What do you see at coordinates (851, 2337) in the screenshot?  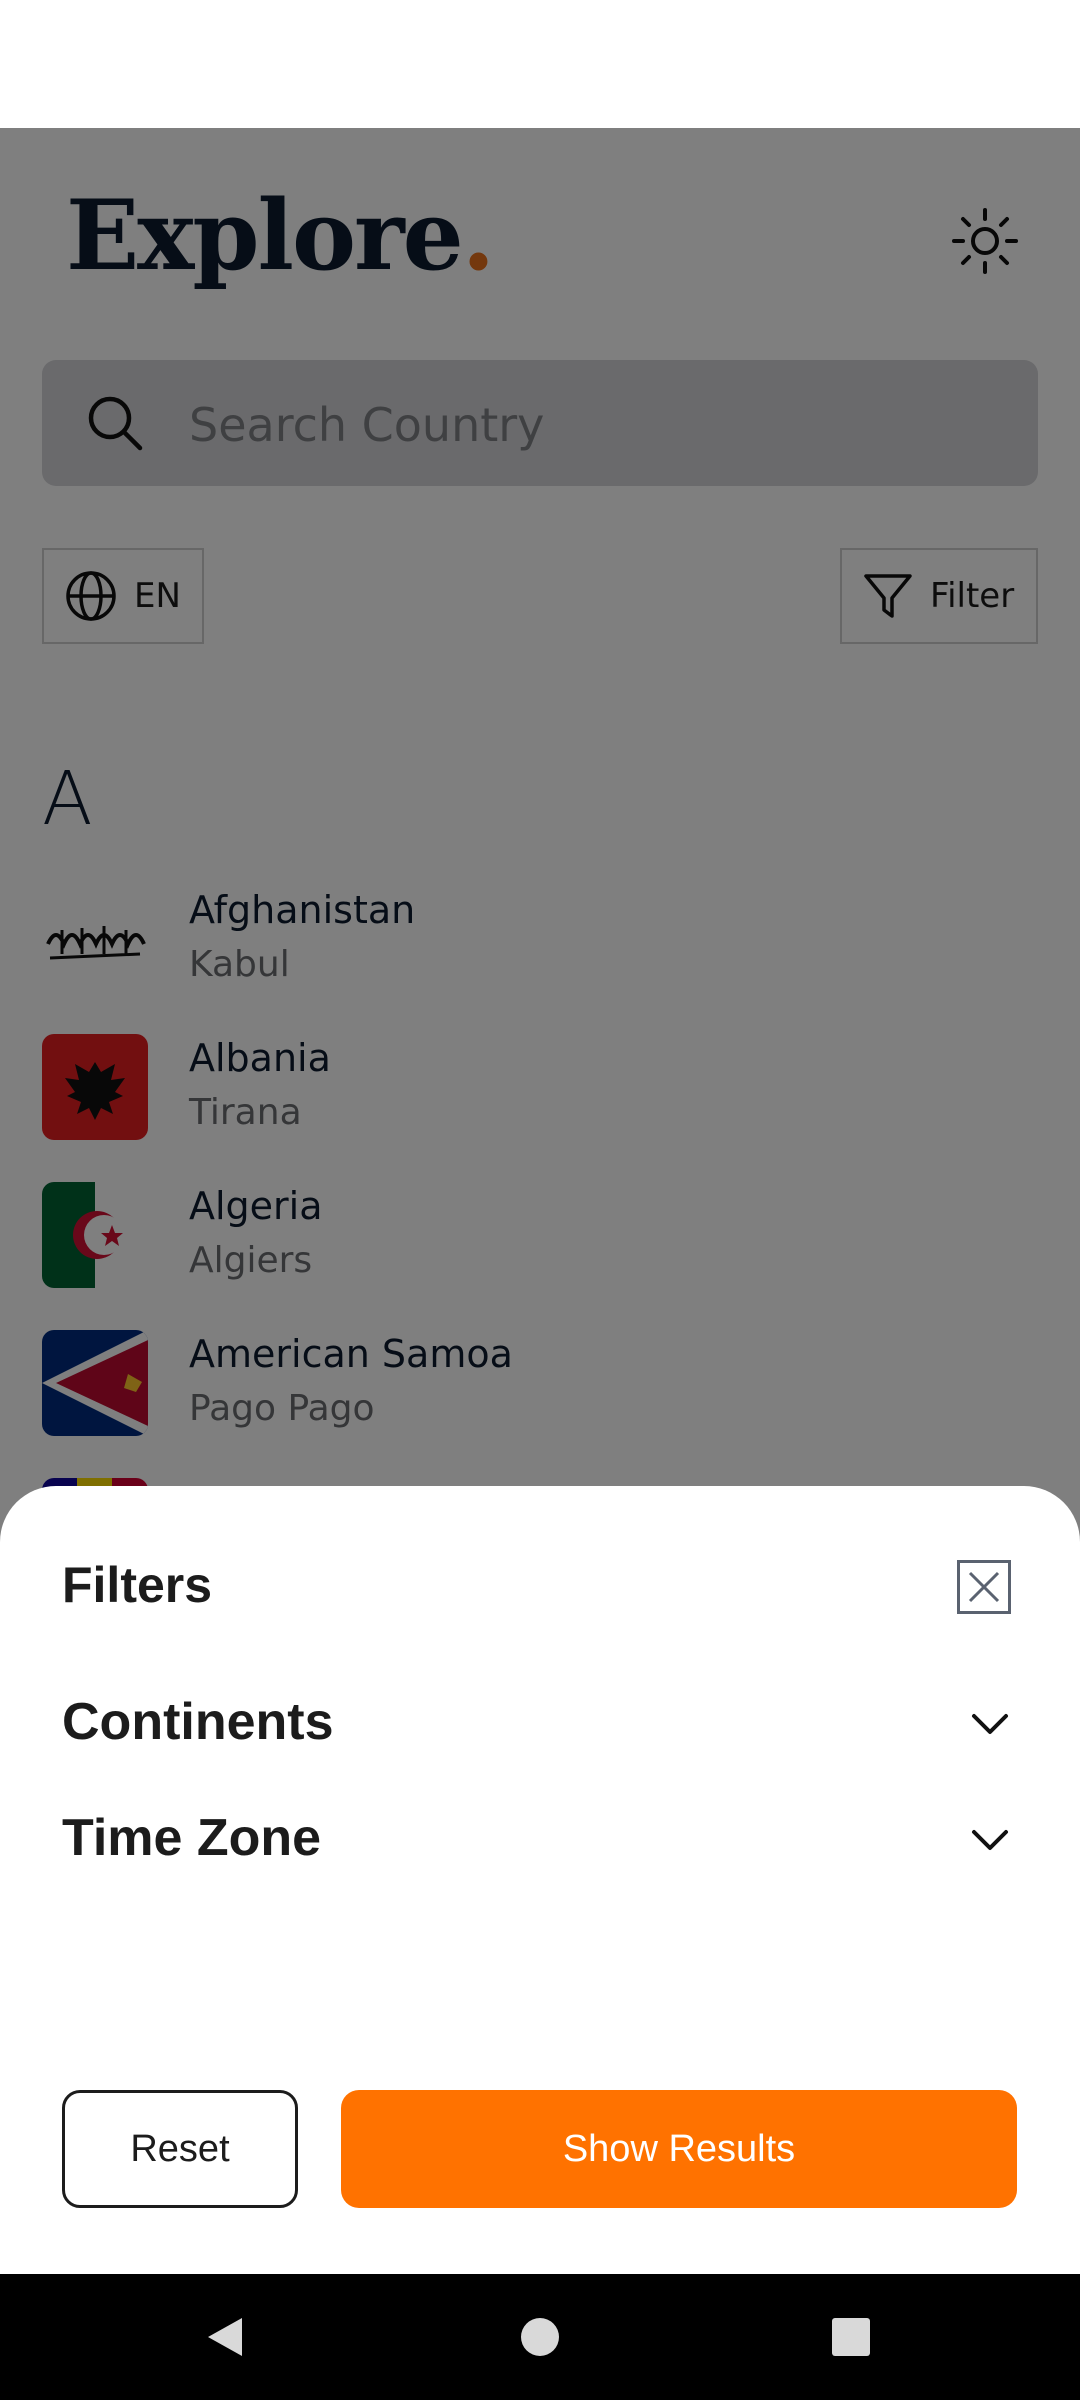 I see `recents-icon` at bounding box center [851, 2337].